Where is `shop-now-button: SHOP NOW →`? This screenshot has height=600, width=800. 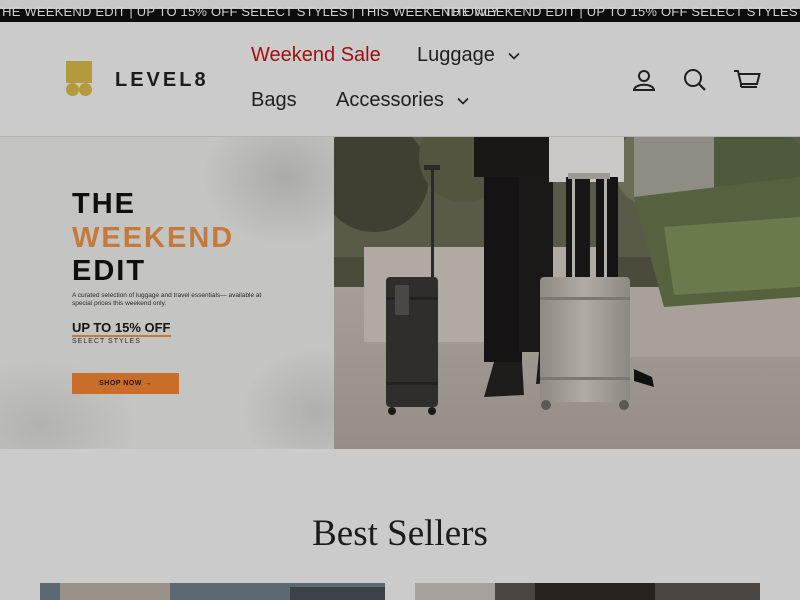 shop-now-button: SHOP NOW → is located at coordinates (125, 383).